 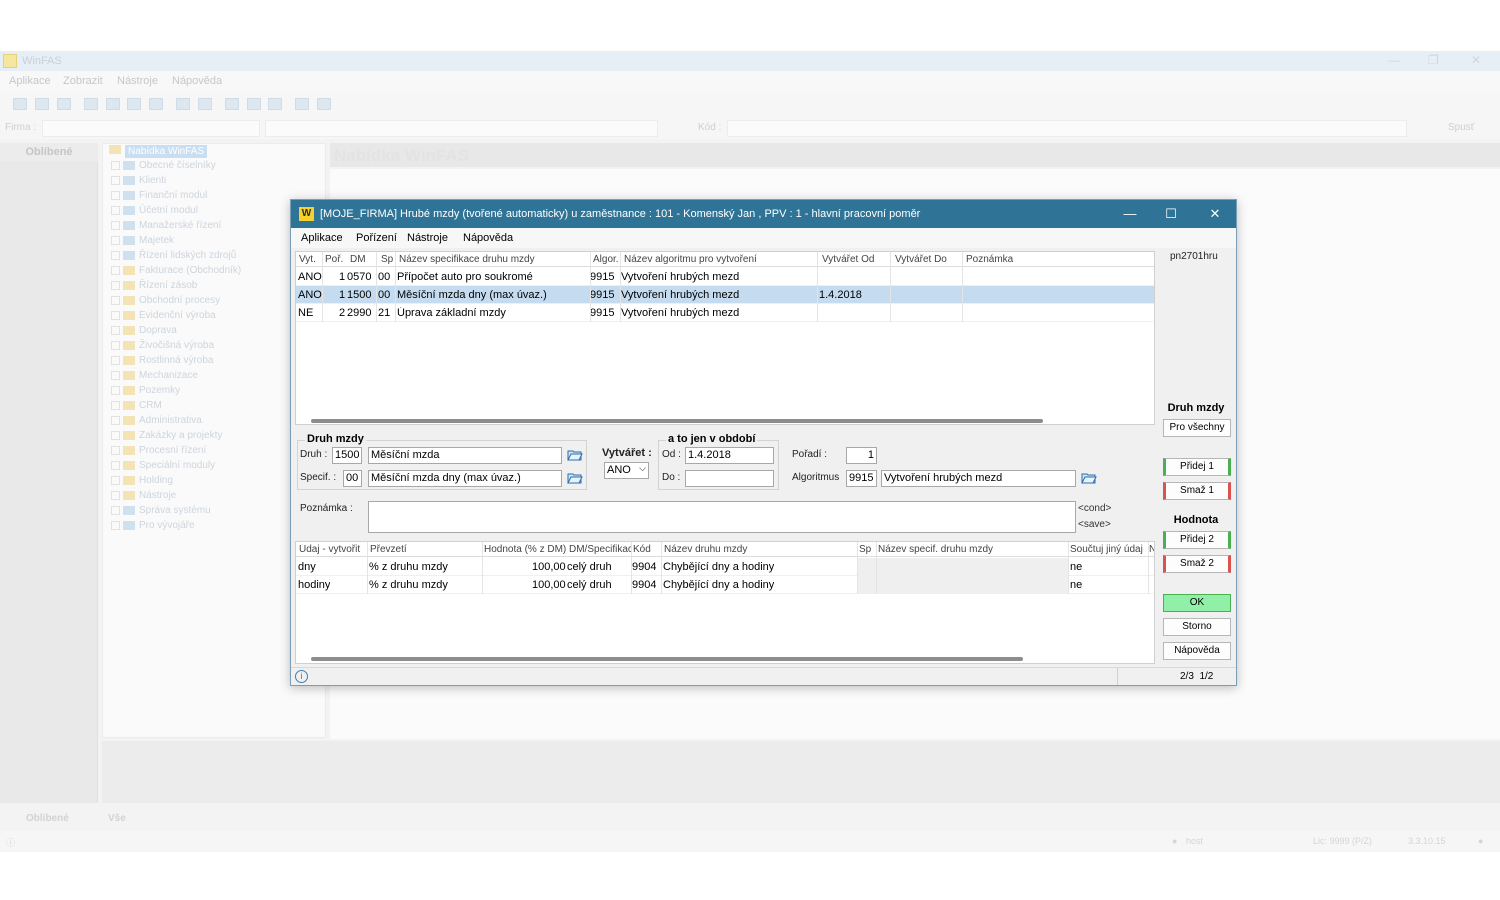 What do you see at coordinates (307, 259) in the screenshot?
I see `col-vyt: Vyt.` at bounding box center [307, 259].